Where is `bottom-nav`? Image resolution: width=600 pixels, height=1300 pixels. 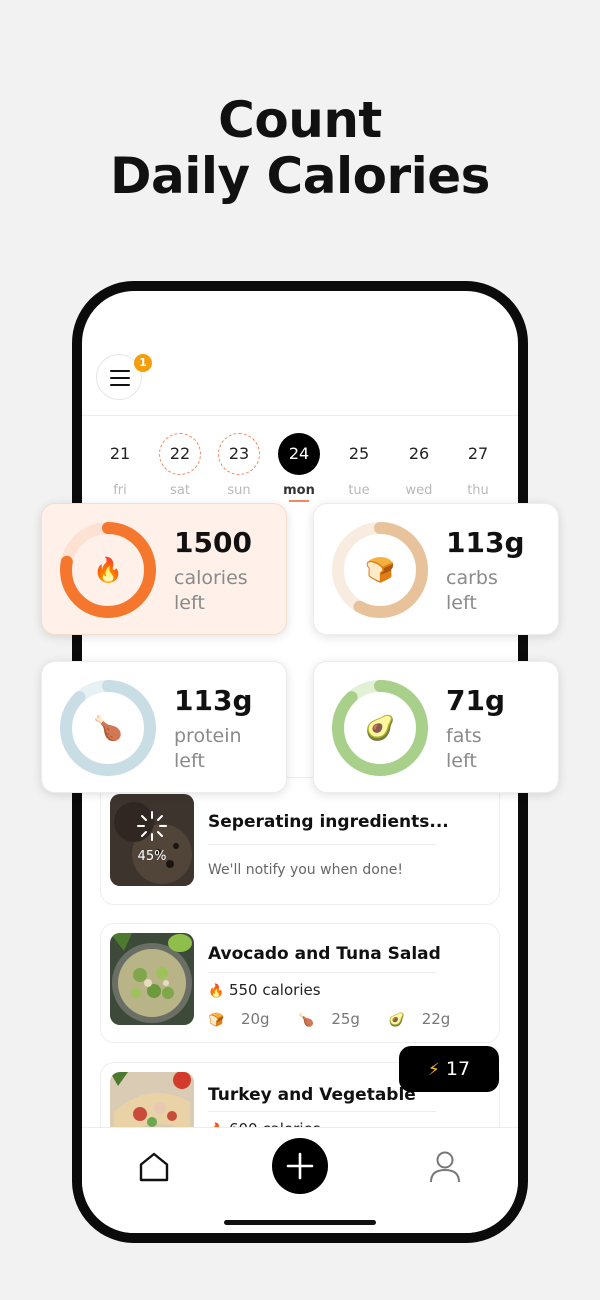 bottom-nav is located at coordinates (300, 1180).